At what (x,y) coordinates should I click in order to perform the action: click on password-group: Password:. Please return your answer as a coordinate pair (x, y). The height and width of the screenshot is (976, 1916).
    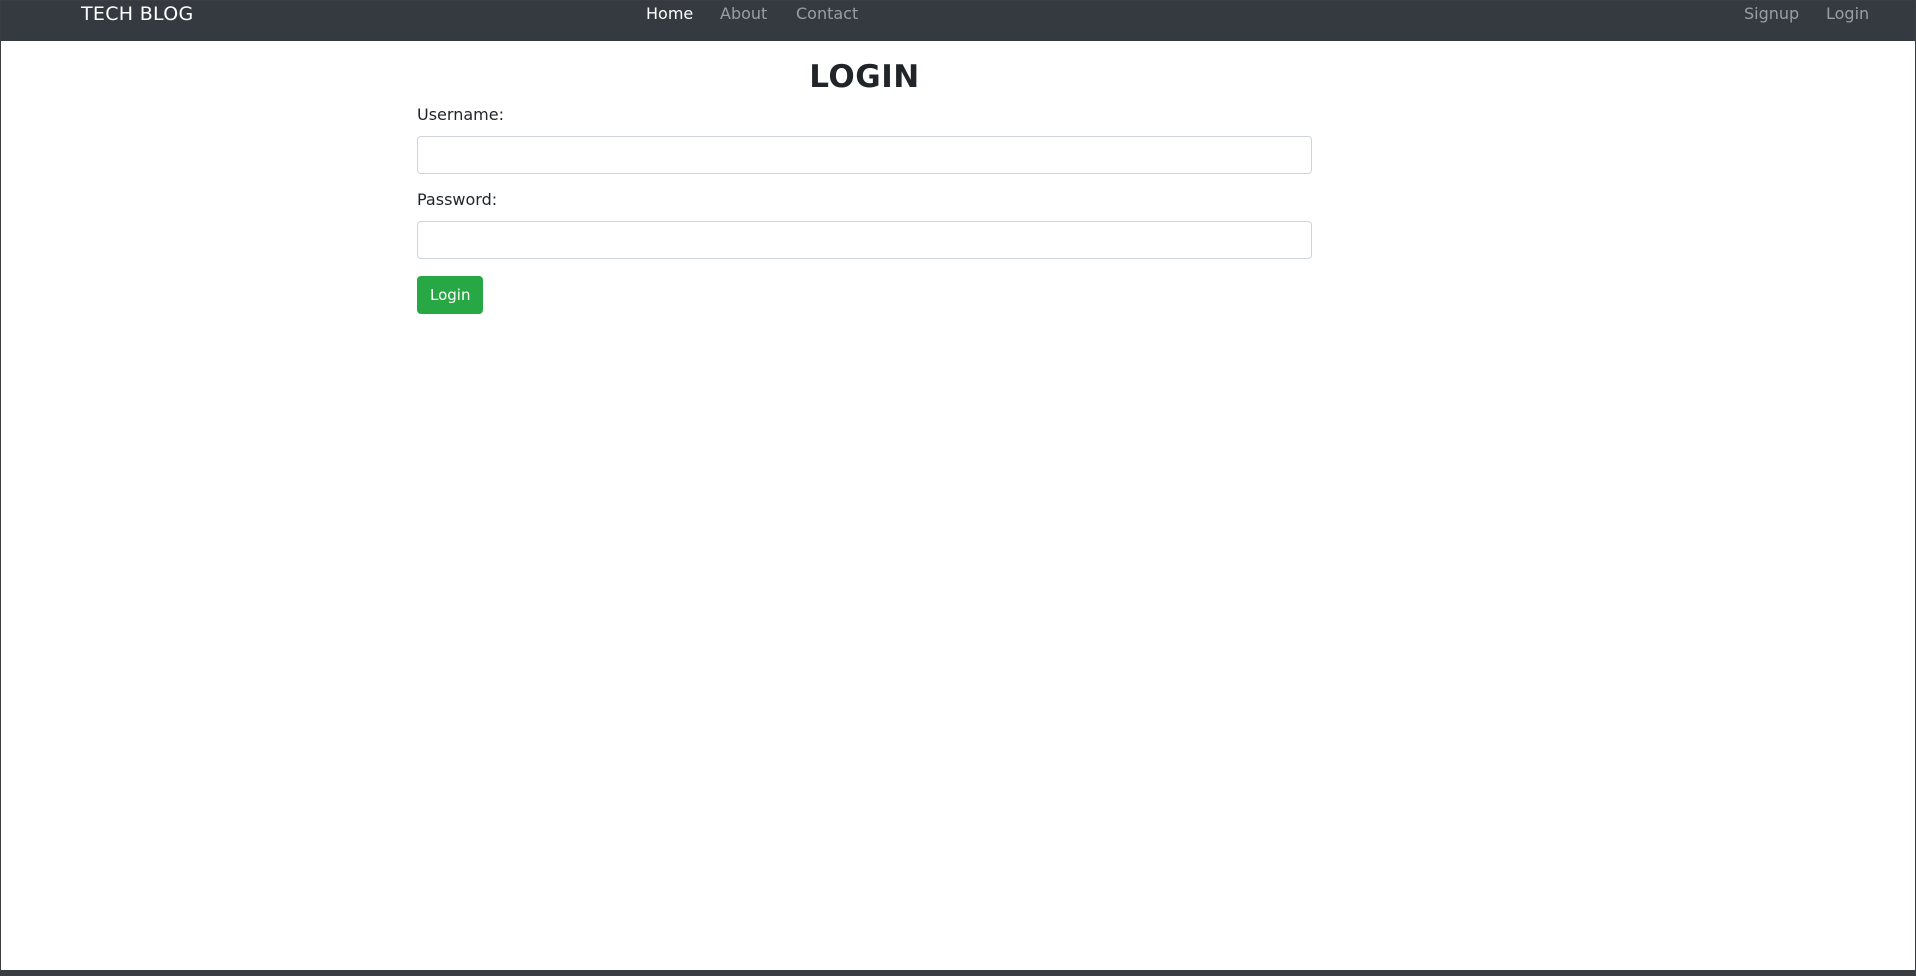
    Looking at the image, I should click on (864, 224).